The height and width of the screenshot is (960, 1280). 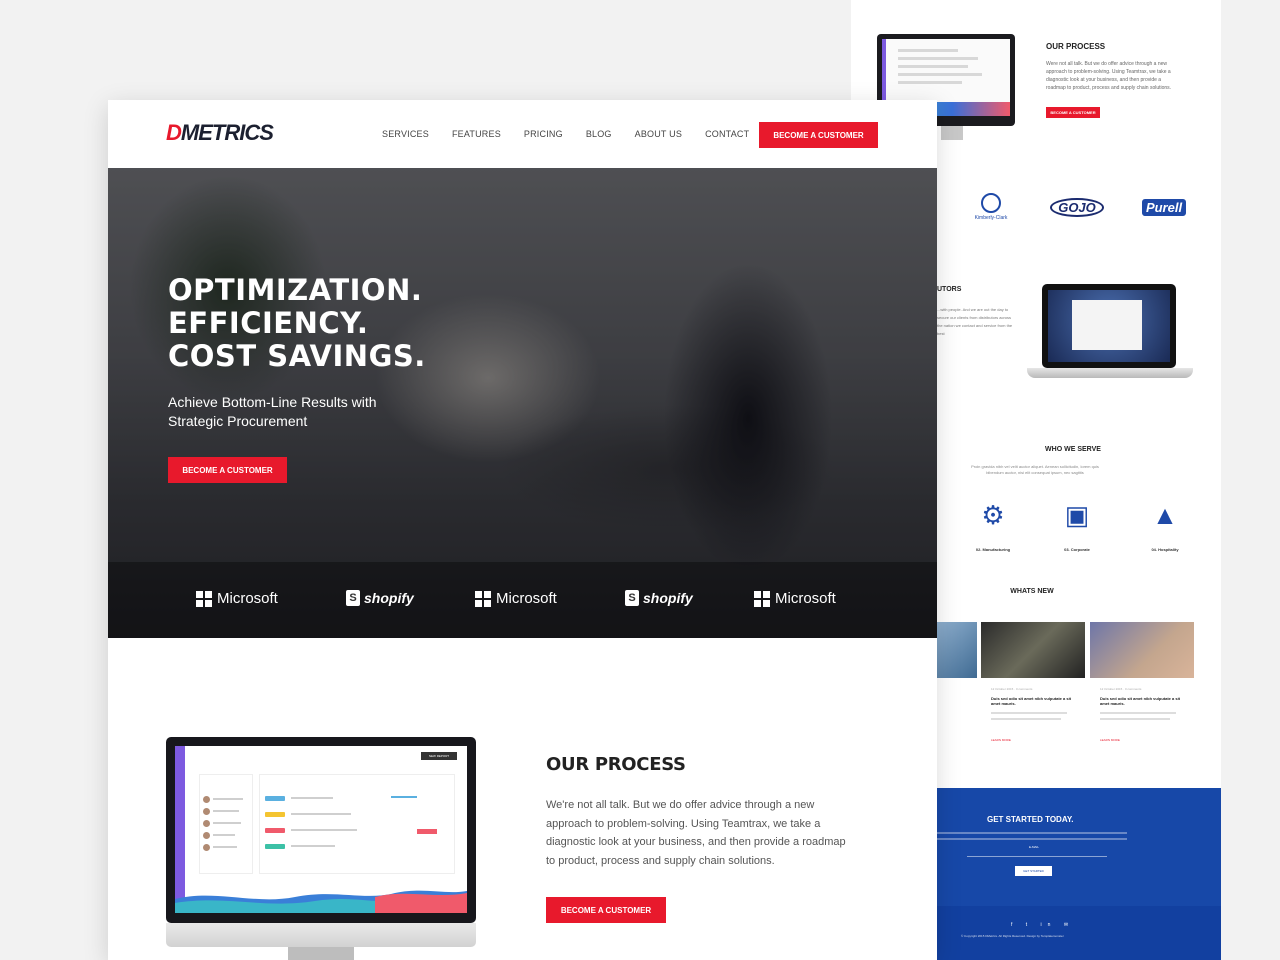 I want to click on process-become-customer-button: BECOME A CUSTOMER, so click(x=606, y=910).